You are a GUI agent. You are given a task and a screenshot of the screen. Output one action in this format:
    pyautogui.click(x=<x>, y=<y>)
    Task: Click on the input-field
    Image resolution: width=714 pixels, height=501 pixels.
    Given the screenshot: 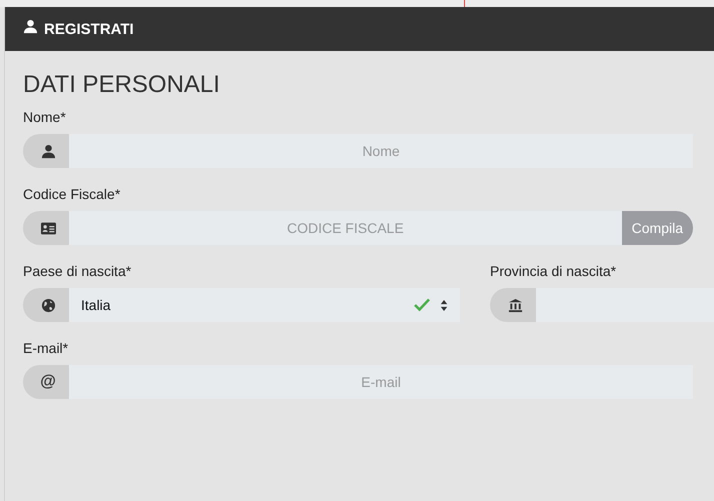 What is the action you would take?
    pyautogui.click(x=602, y=305)
    